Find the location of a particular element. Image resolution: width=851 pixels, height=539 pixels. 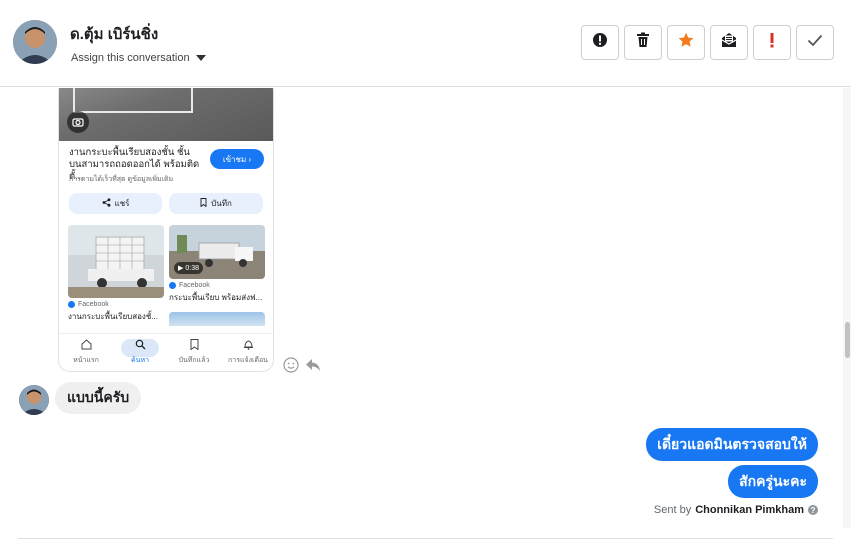

save-button: บันทึก is located at coordinates (216, 203).